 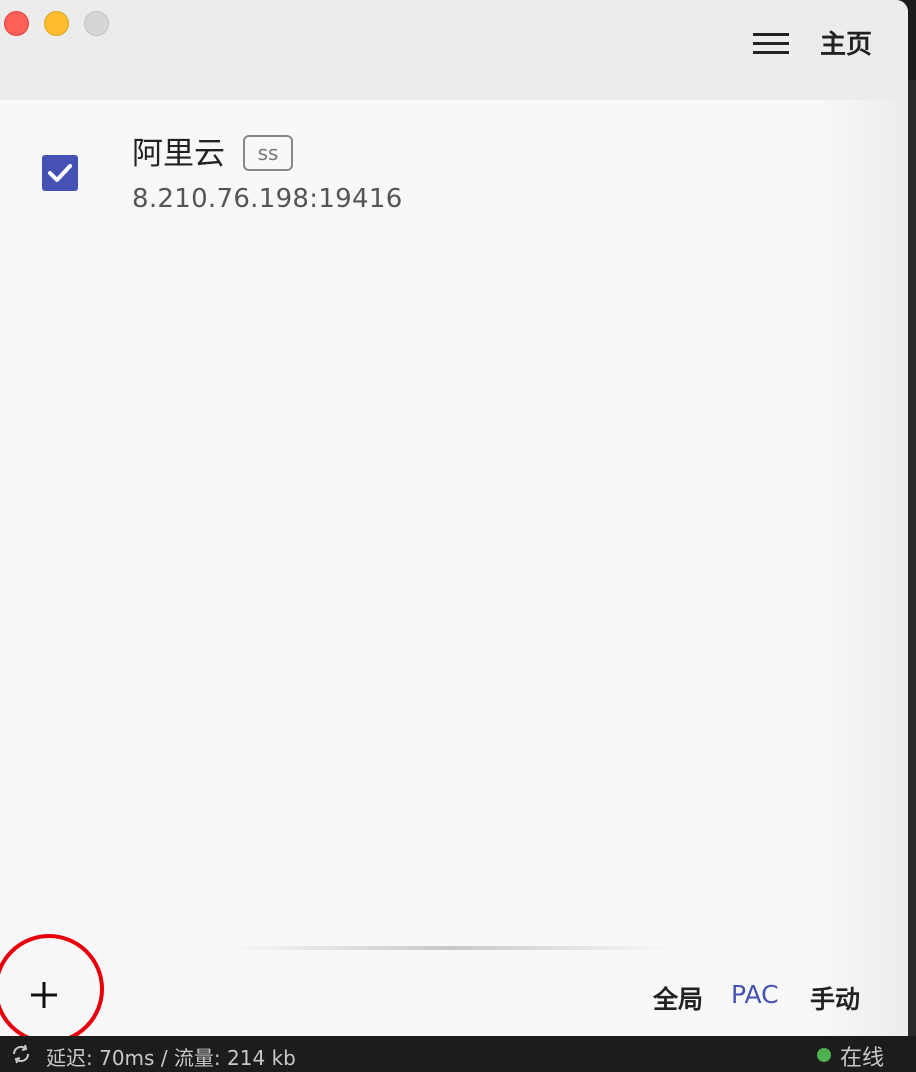 I want to click on mode-manual-button: 手动, so click(x=835, y=998).